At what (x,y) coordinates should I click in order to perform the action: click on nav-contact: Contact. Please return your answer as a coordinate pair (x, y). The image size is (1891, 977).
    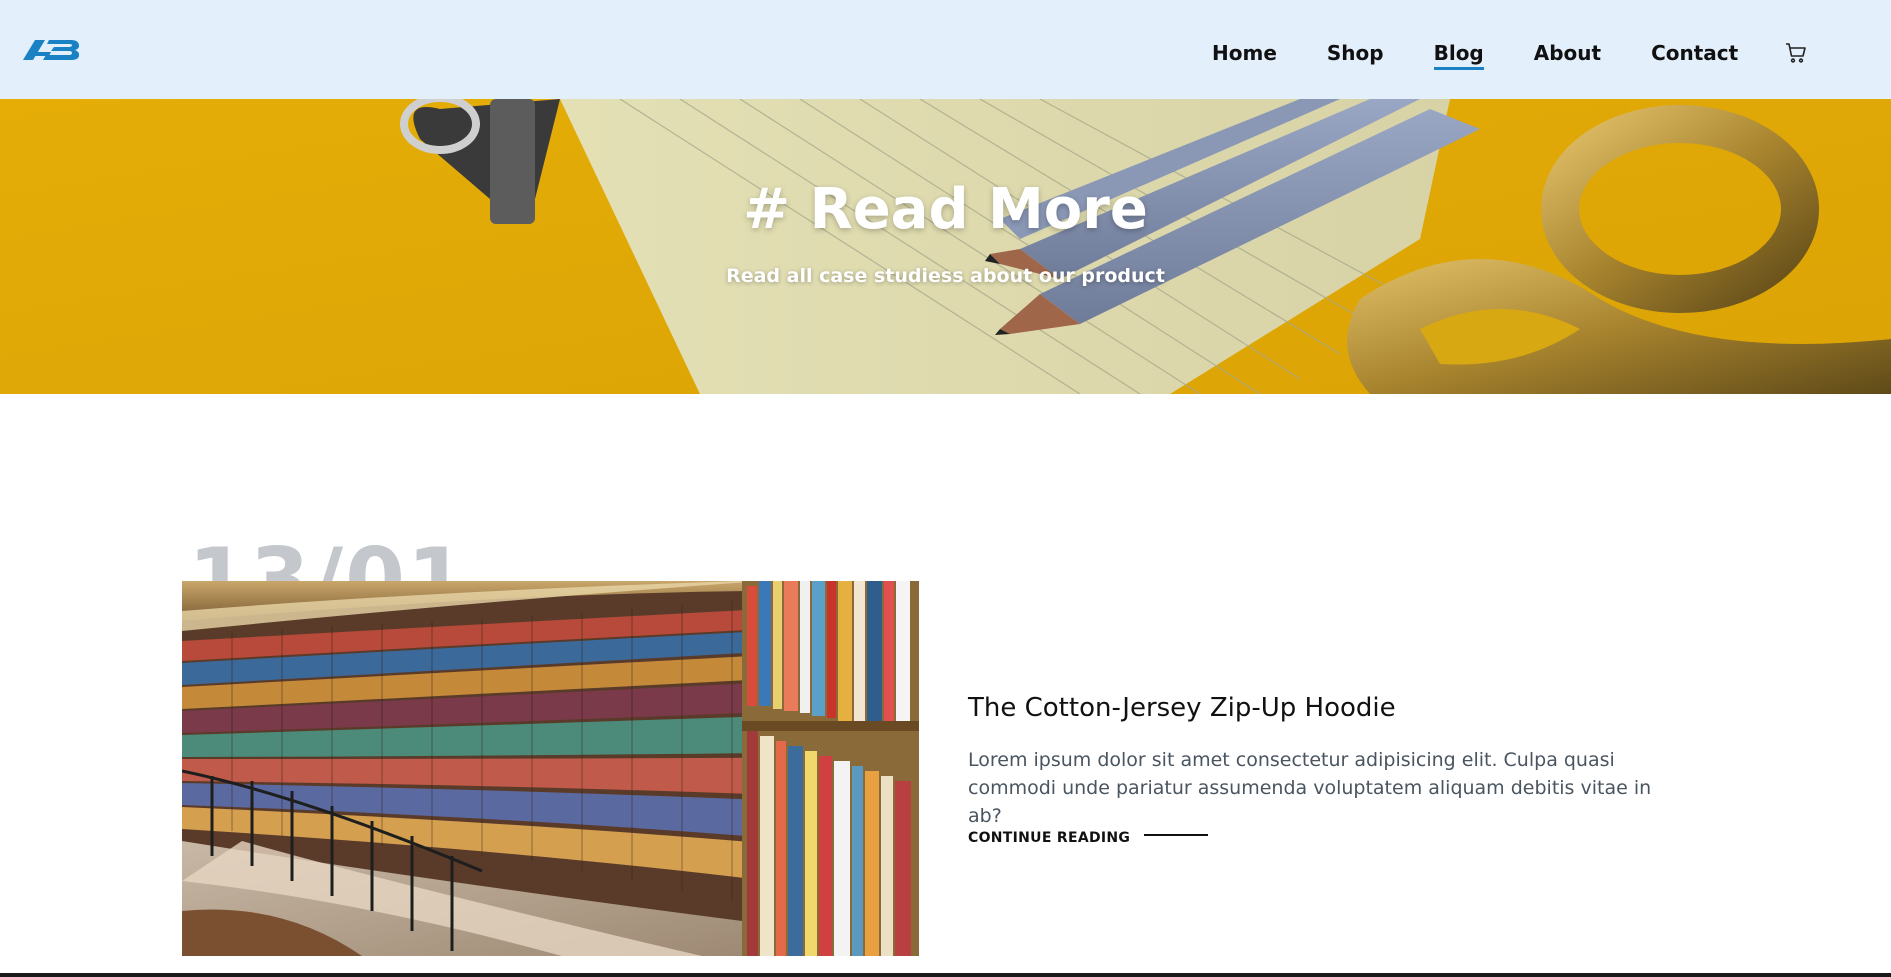
    Looking at the image, I should click on (1694, 53).